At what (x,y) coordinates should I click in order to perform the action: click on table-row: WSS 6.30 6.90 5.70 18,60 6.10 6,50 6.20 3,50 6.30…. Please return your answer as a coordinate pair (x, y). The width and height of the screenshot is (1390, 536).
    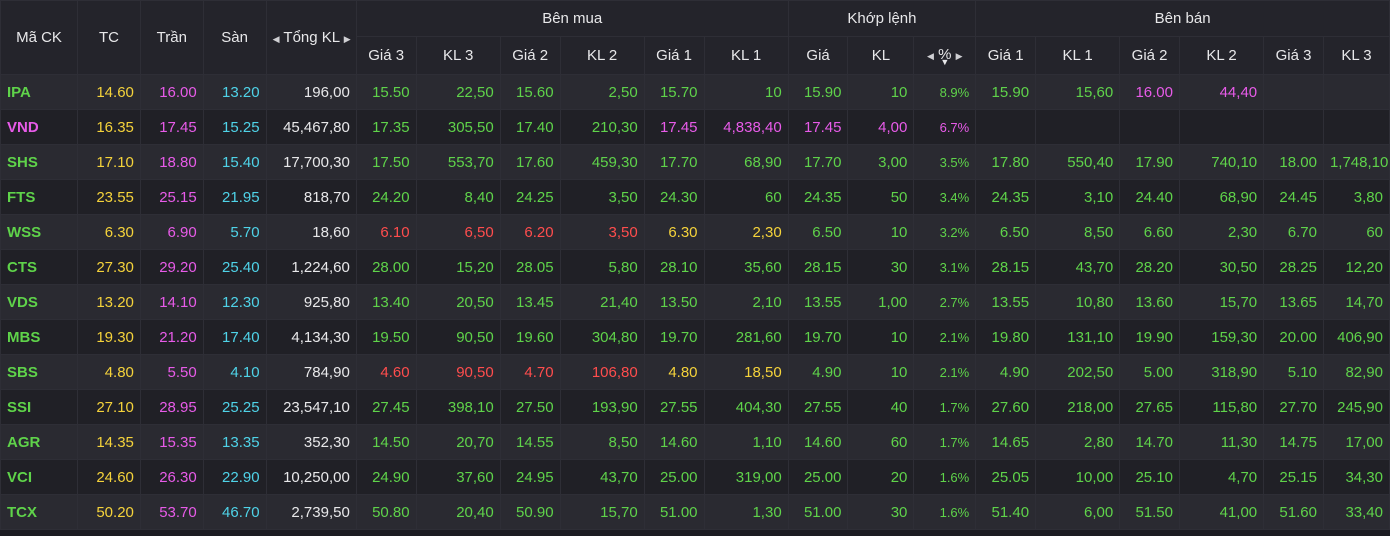
    Looking at the image, I should click on (695, 232).